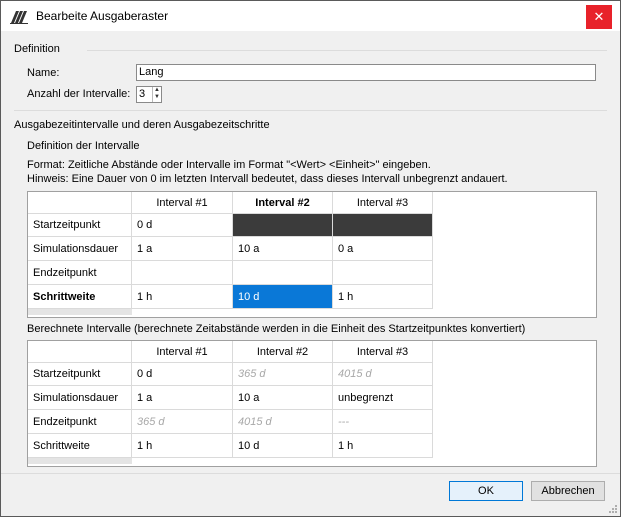 The image size is (621, 517). What do you see at coordinates (19, 16) in the screenshot?
I see `app-logo-icon` at bounding box center [19, 16].